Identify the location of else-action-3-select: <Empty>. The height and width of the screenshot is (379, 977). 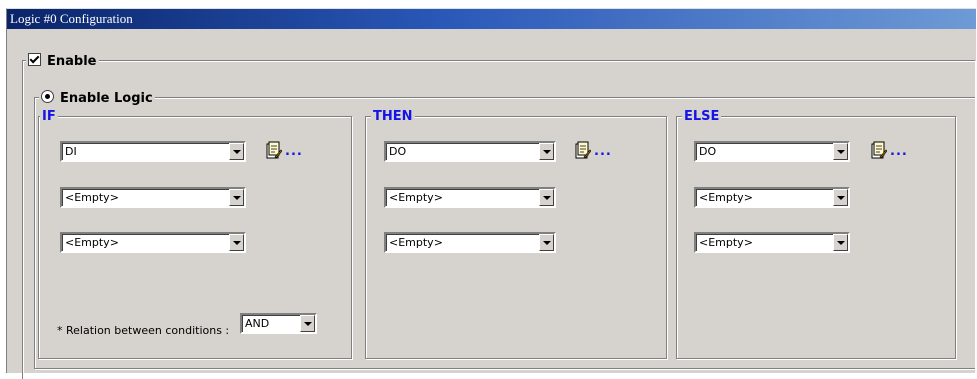
(772, 242).